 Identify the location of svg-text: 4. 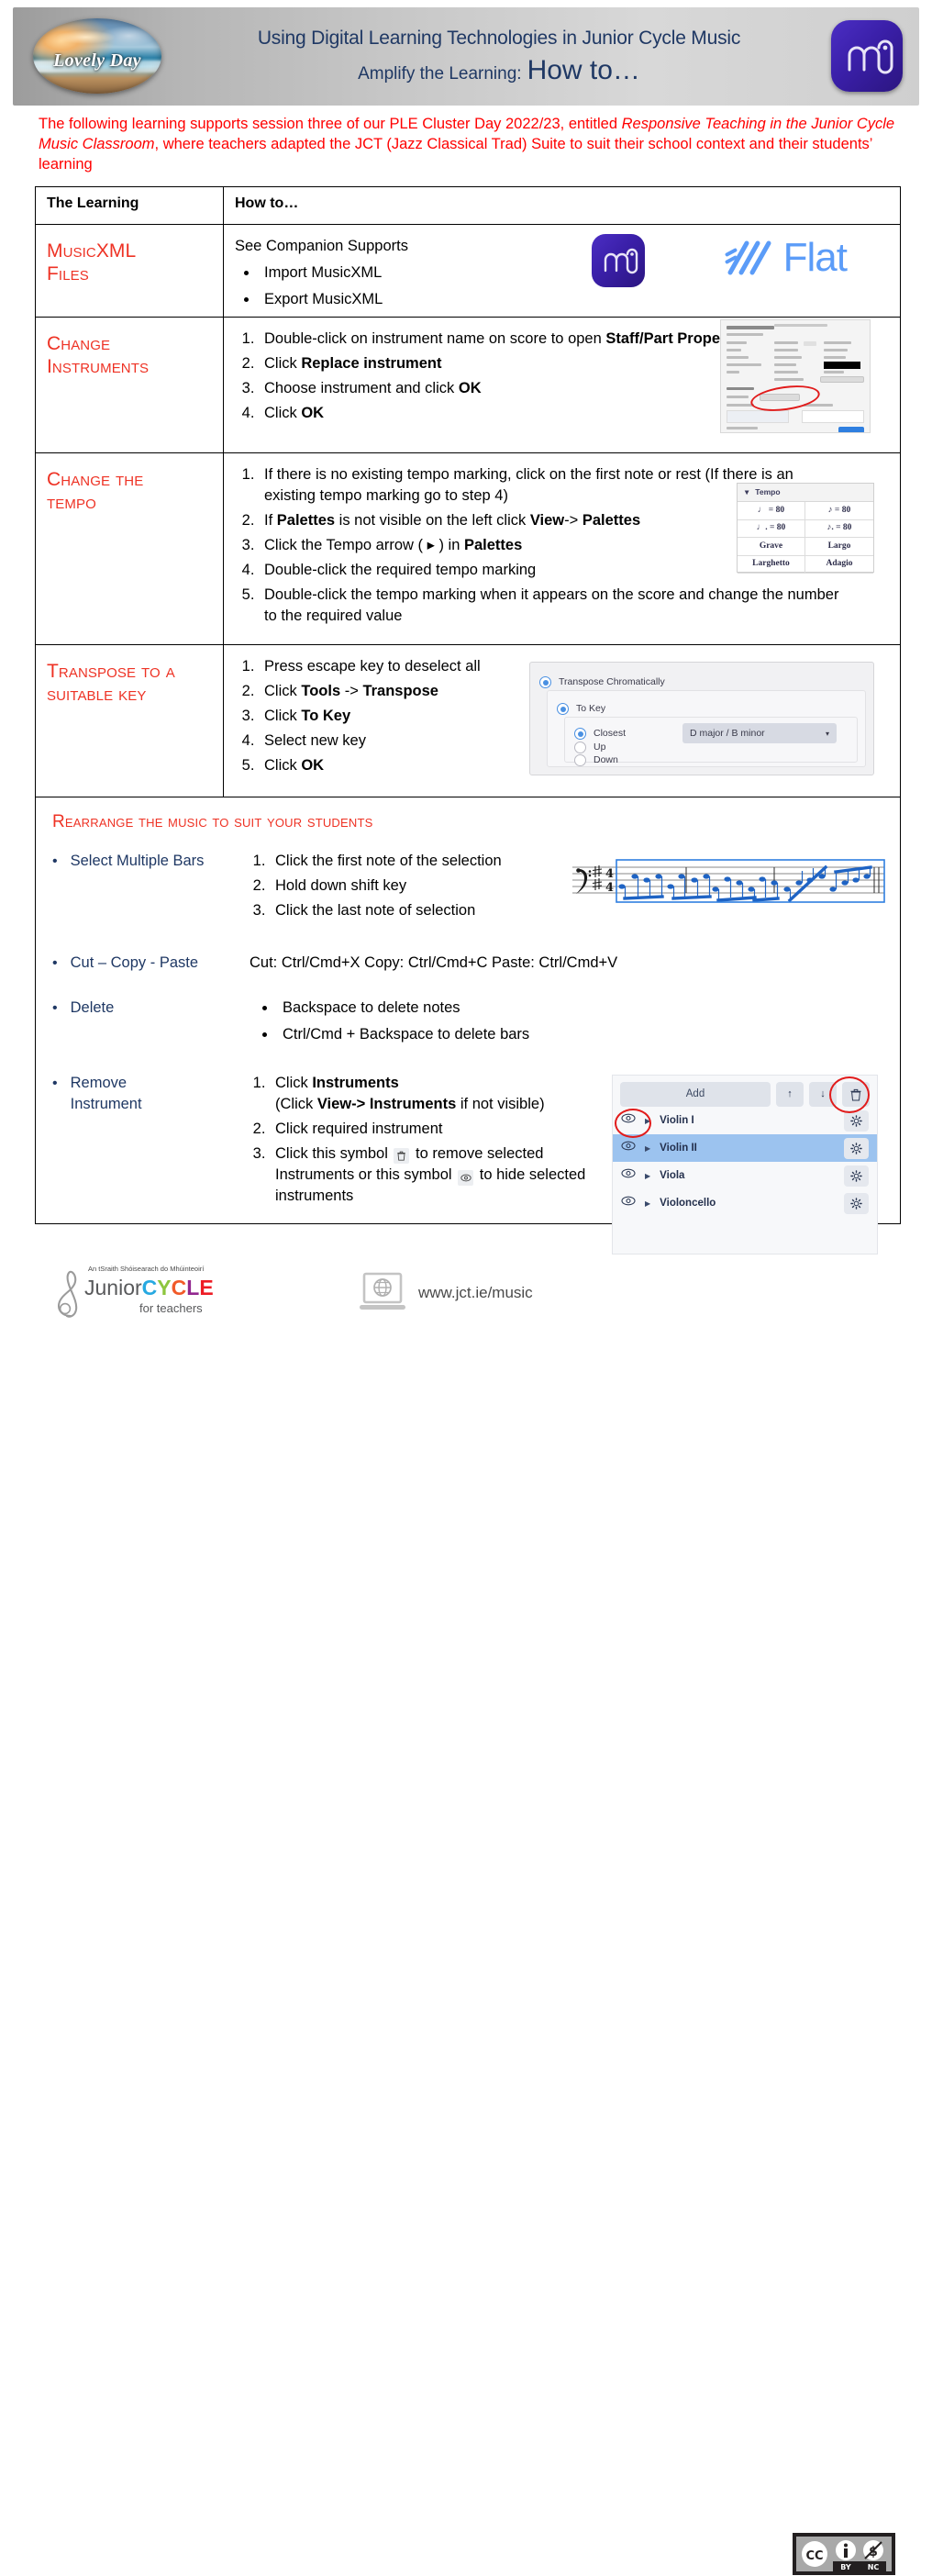
(609, 874).